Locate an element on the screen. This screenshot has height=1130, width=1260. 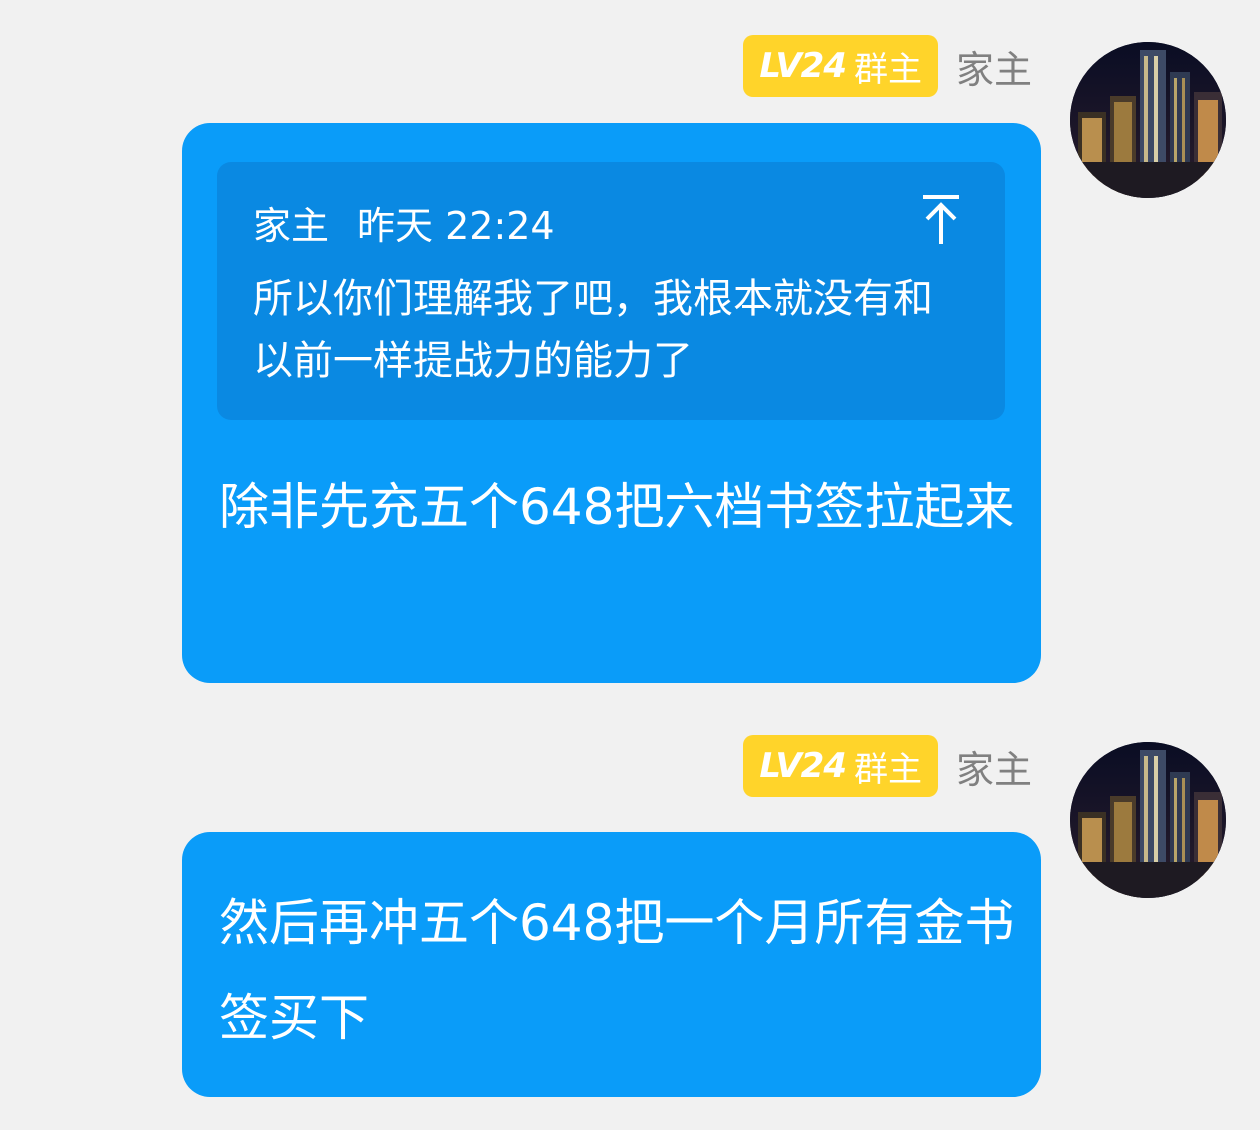
message-text: 然后再冲五个648把一个月所有金书签买下 is located at coordinates (617, 970).